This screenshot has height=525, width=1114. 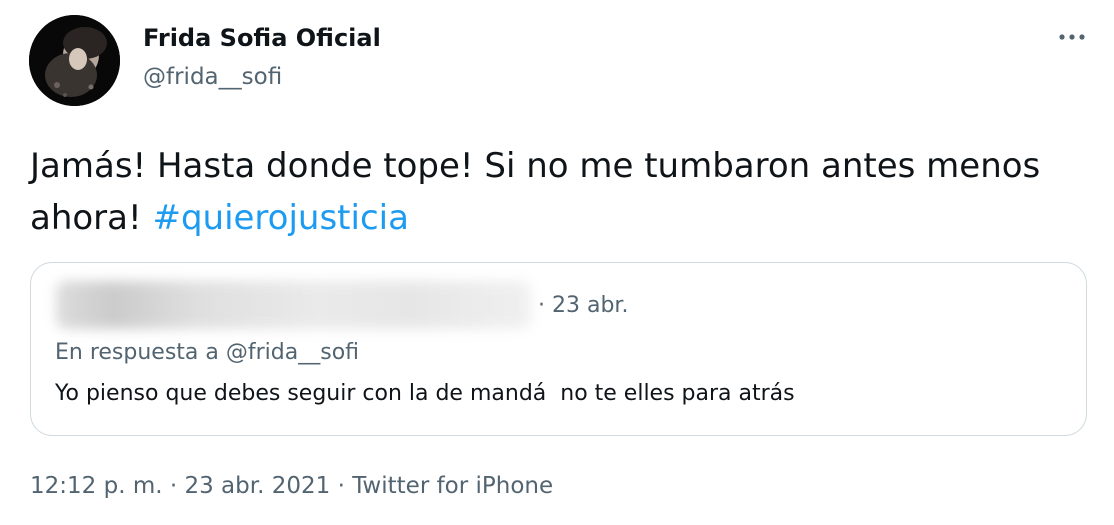 What do you see at coordinates (583, 305) in the screenshot?
I see `quoted-tweet-date: · 23 abr.` at bounding box center [583, 305].